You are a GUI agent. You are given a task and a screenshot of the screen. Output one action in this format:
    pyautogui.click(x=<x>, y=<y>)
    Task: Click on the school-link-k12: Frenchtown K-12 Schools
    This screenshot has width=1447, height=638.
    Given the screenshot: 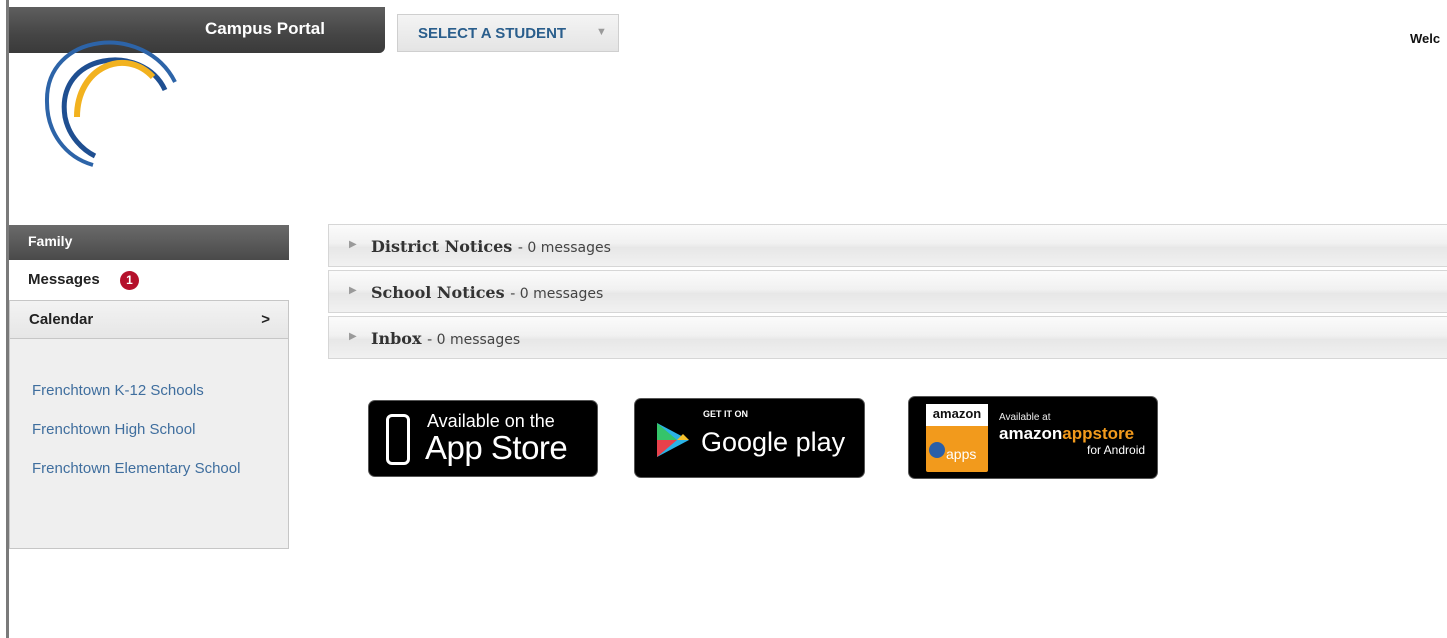 What is the action you would take?
    pyautogui.click(x=147, y=391)
    